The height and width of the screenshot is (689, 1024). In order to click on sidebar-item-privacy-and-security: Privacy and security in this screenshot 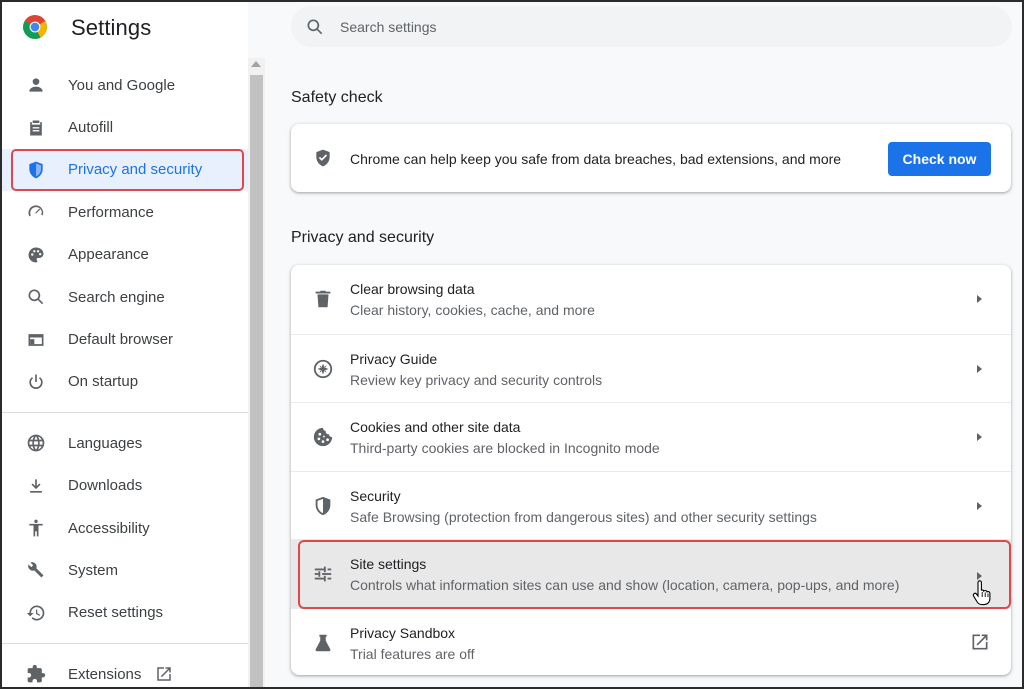, I will do `click(125, 170)`.